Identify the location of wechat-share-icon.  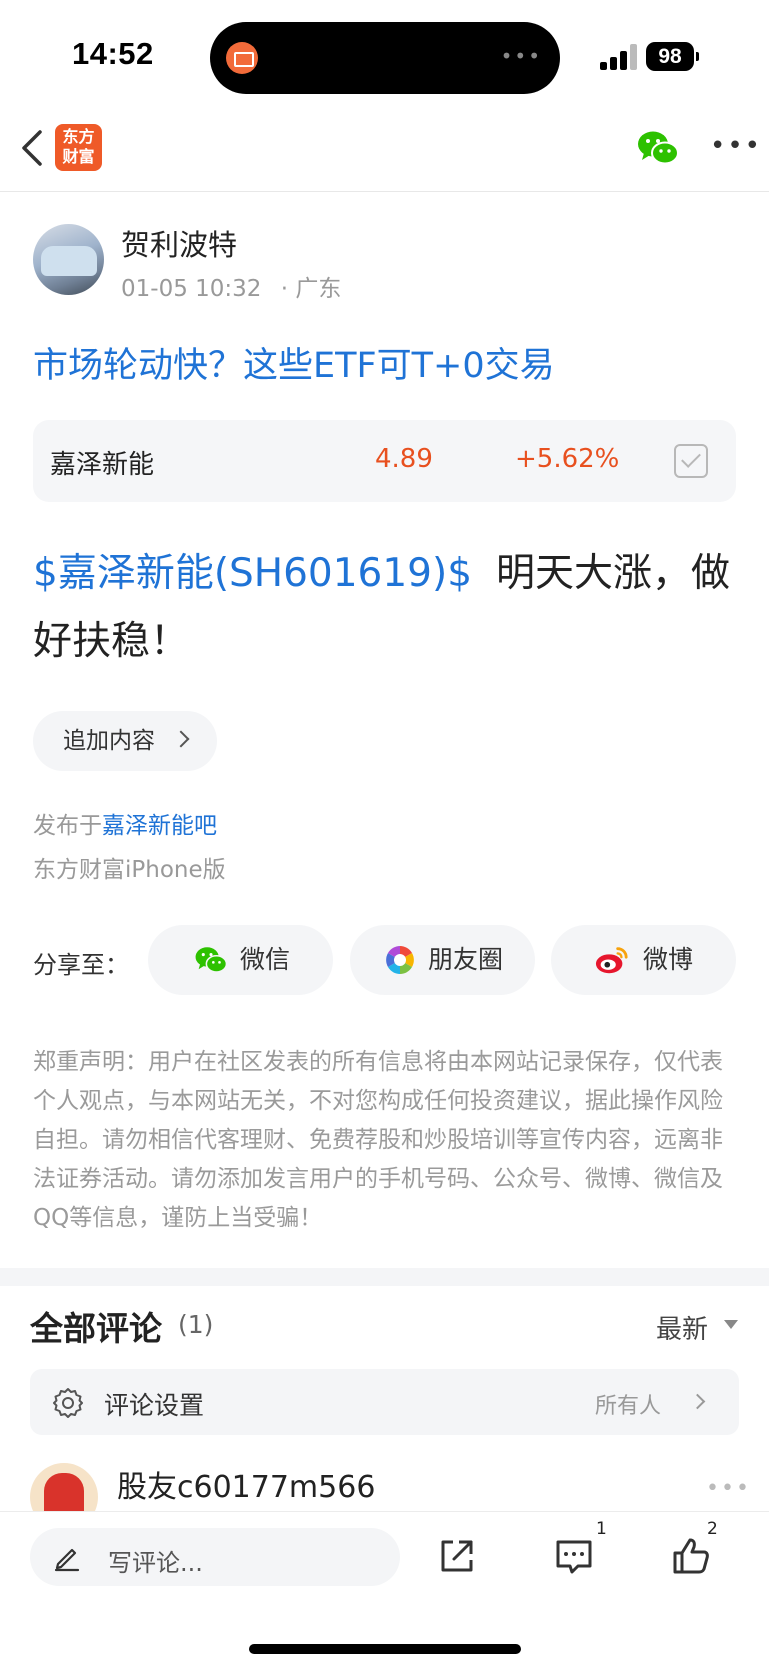
(658, 148).